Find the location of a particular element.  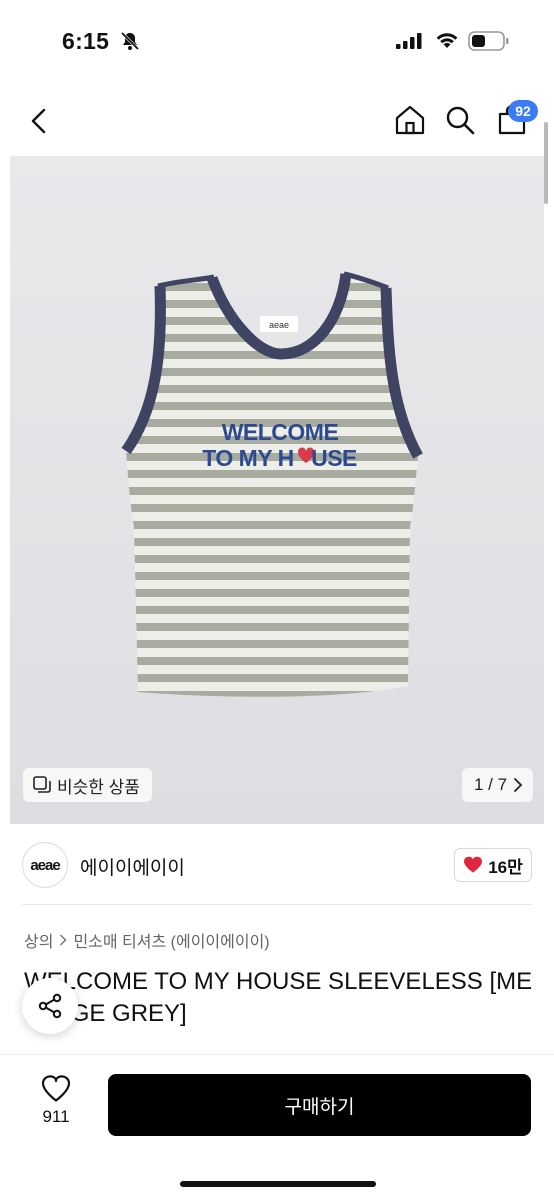

brand-logo: aeae is located at coordinates (45, 865).